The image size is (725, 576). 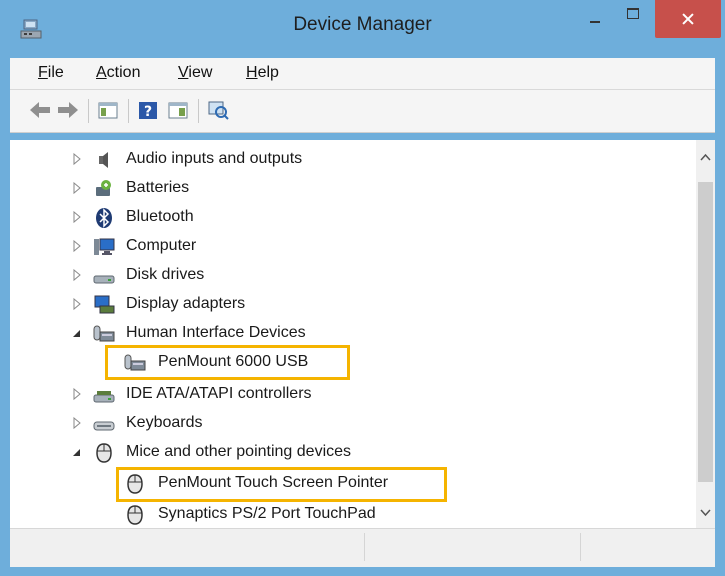 I want to click on display-adapter-icon, so click(x=104, y=304).